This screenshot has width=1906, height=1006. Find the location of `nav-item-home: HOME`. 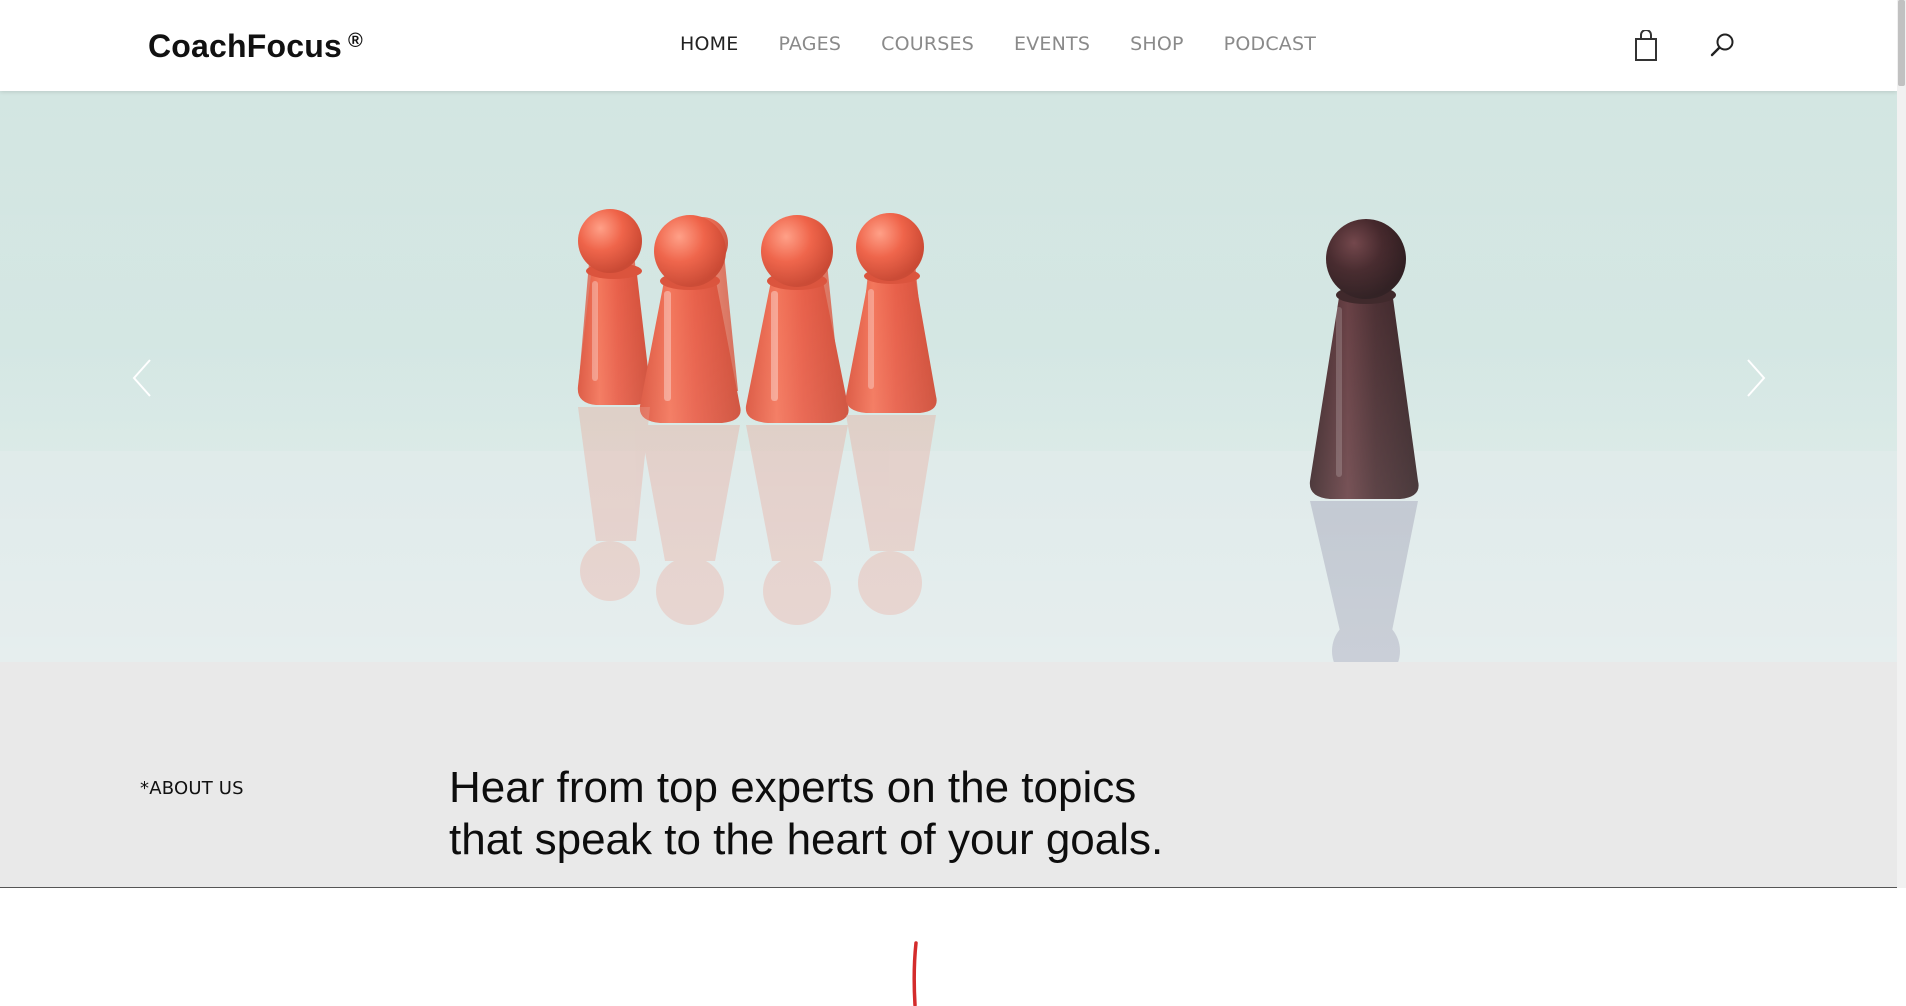

nav-item-home: HOME is located at coordinates (709, 44).